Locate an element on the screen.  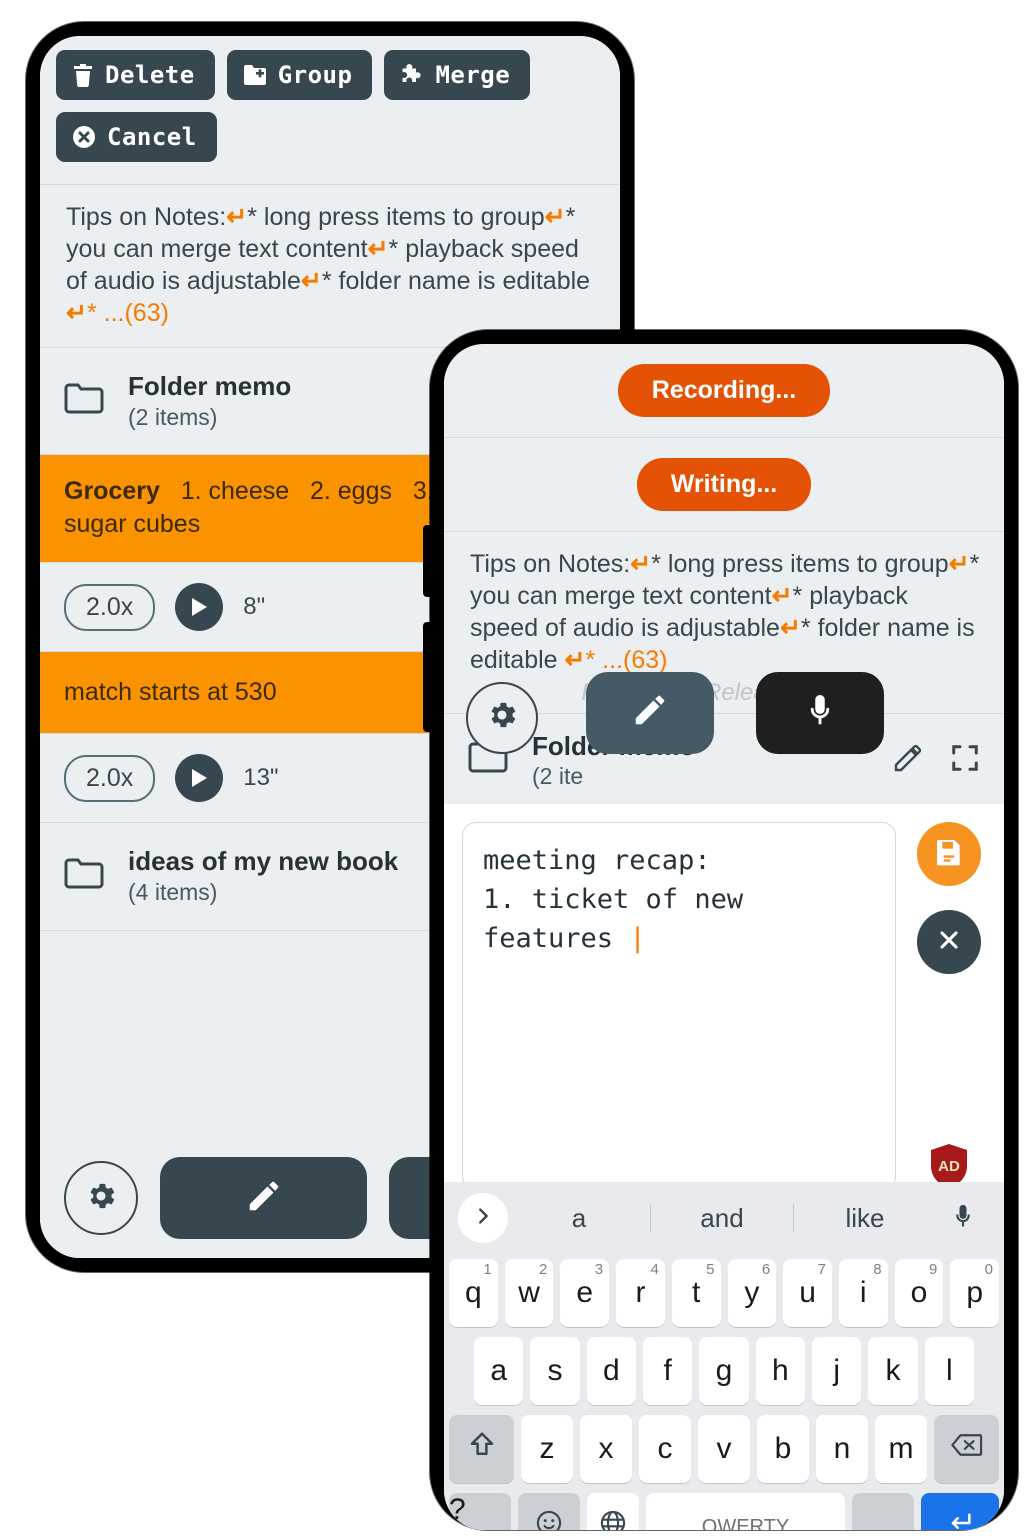
key-g: g is located at coordinates (724, 1371).